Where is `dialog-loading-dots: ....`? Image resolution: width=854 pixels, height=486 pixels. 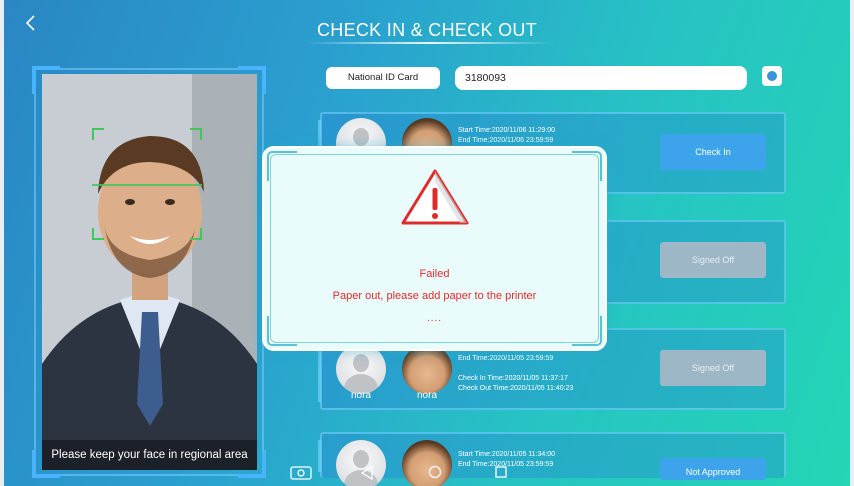 dialog-loading-dots: .... is located at coordinates (434, 318).